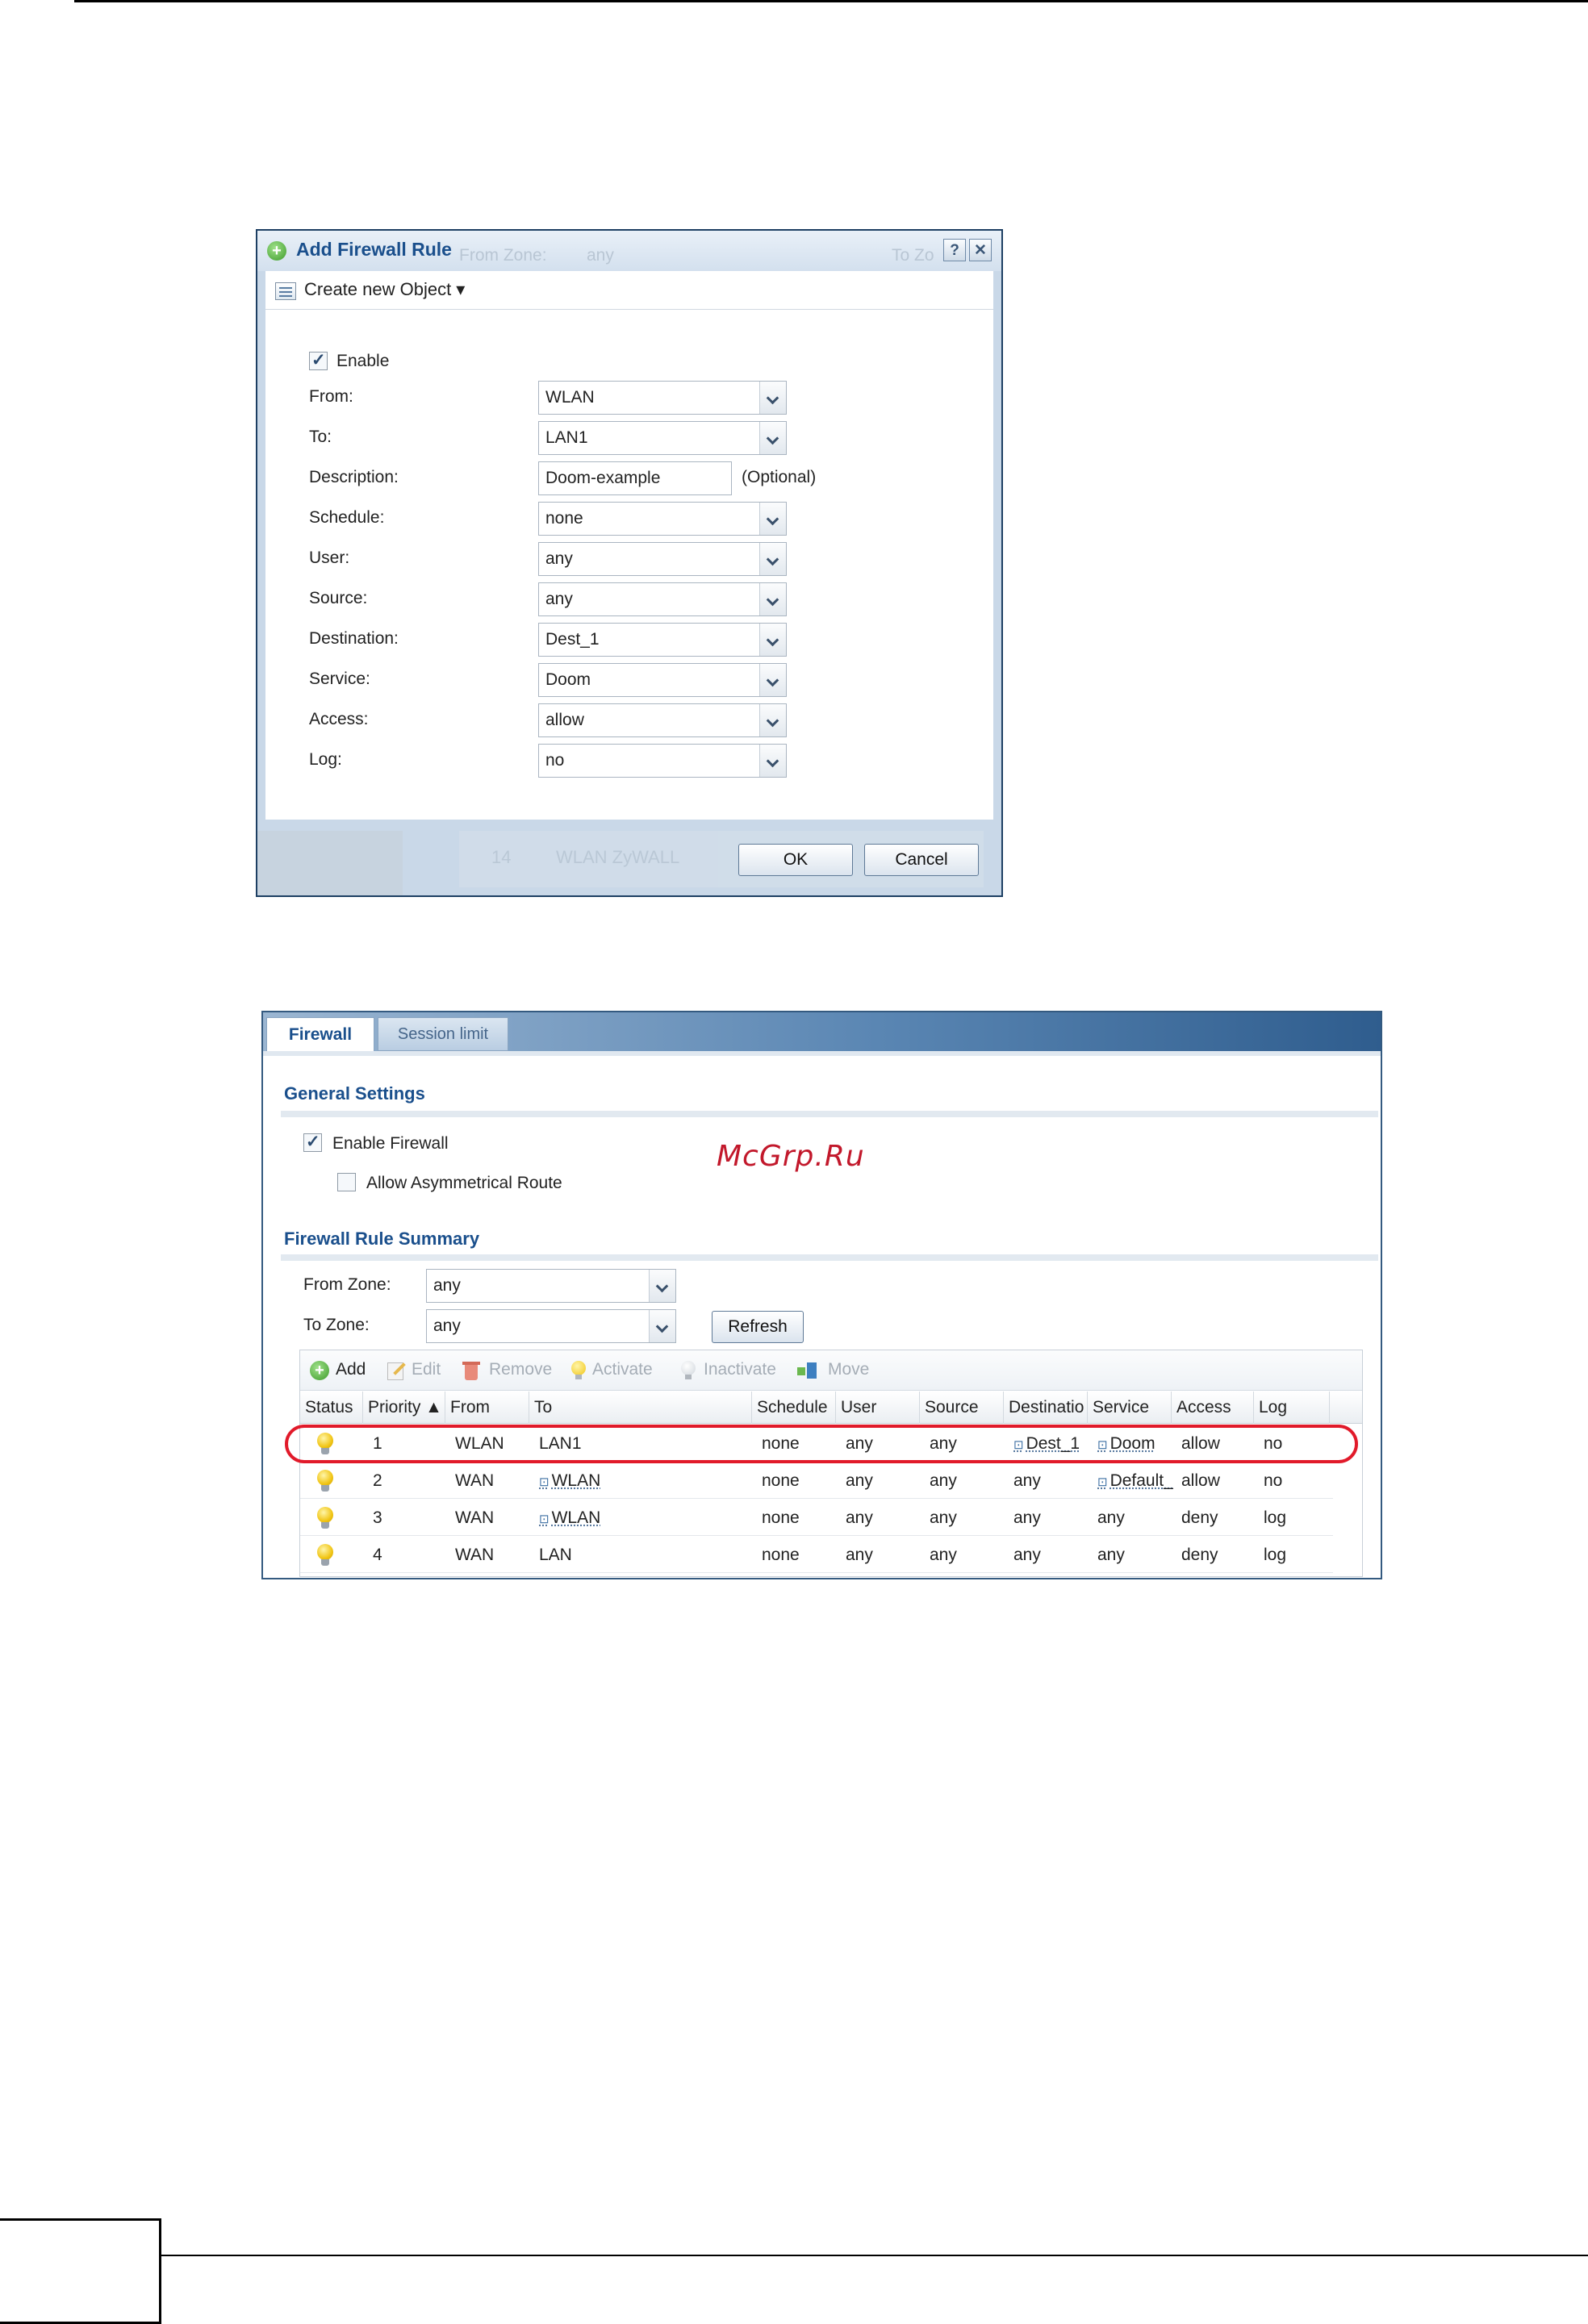 The width and height of the screenshot is (1588, 2324). What do you see at coordinates (740, 1369) in the screenshot?
I see `inactivate-button: Inactivate` at bounding box center [740, 1369].